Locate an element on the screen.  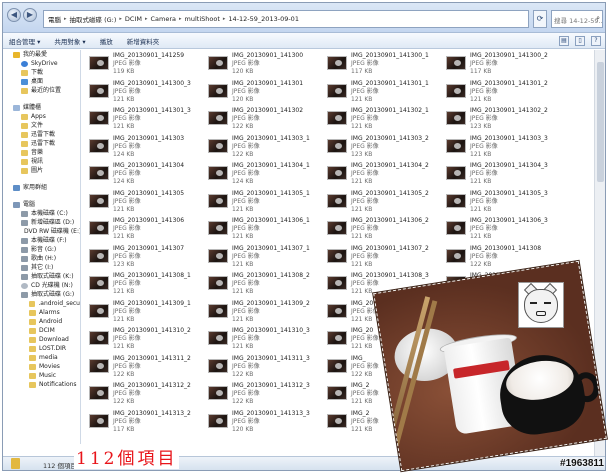
file-tile: IMG_20130901_141310_2 JPEG 影像 121 KB is located at coordinates (148, 341).